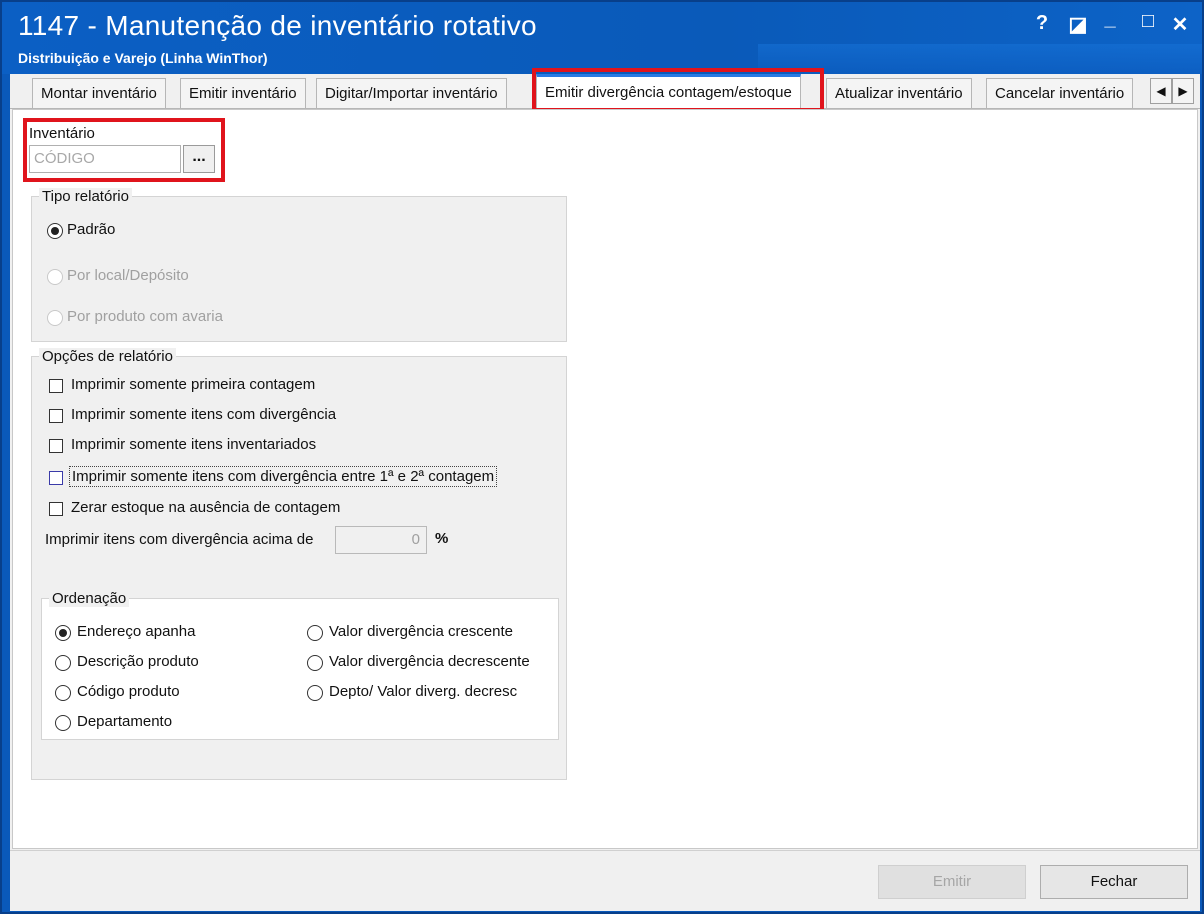  What do you see at coordinates (55, 277) in the screenshot?
I see `radio-por-local-deposito` at bounding box center [55, 277].